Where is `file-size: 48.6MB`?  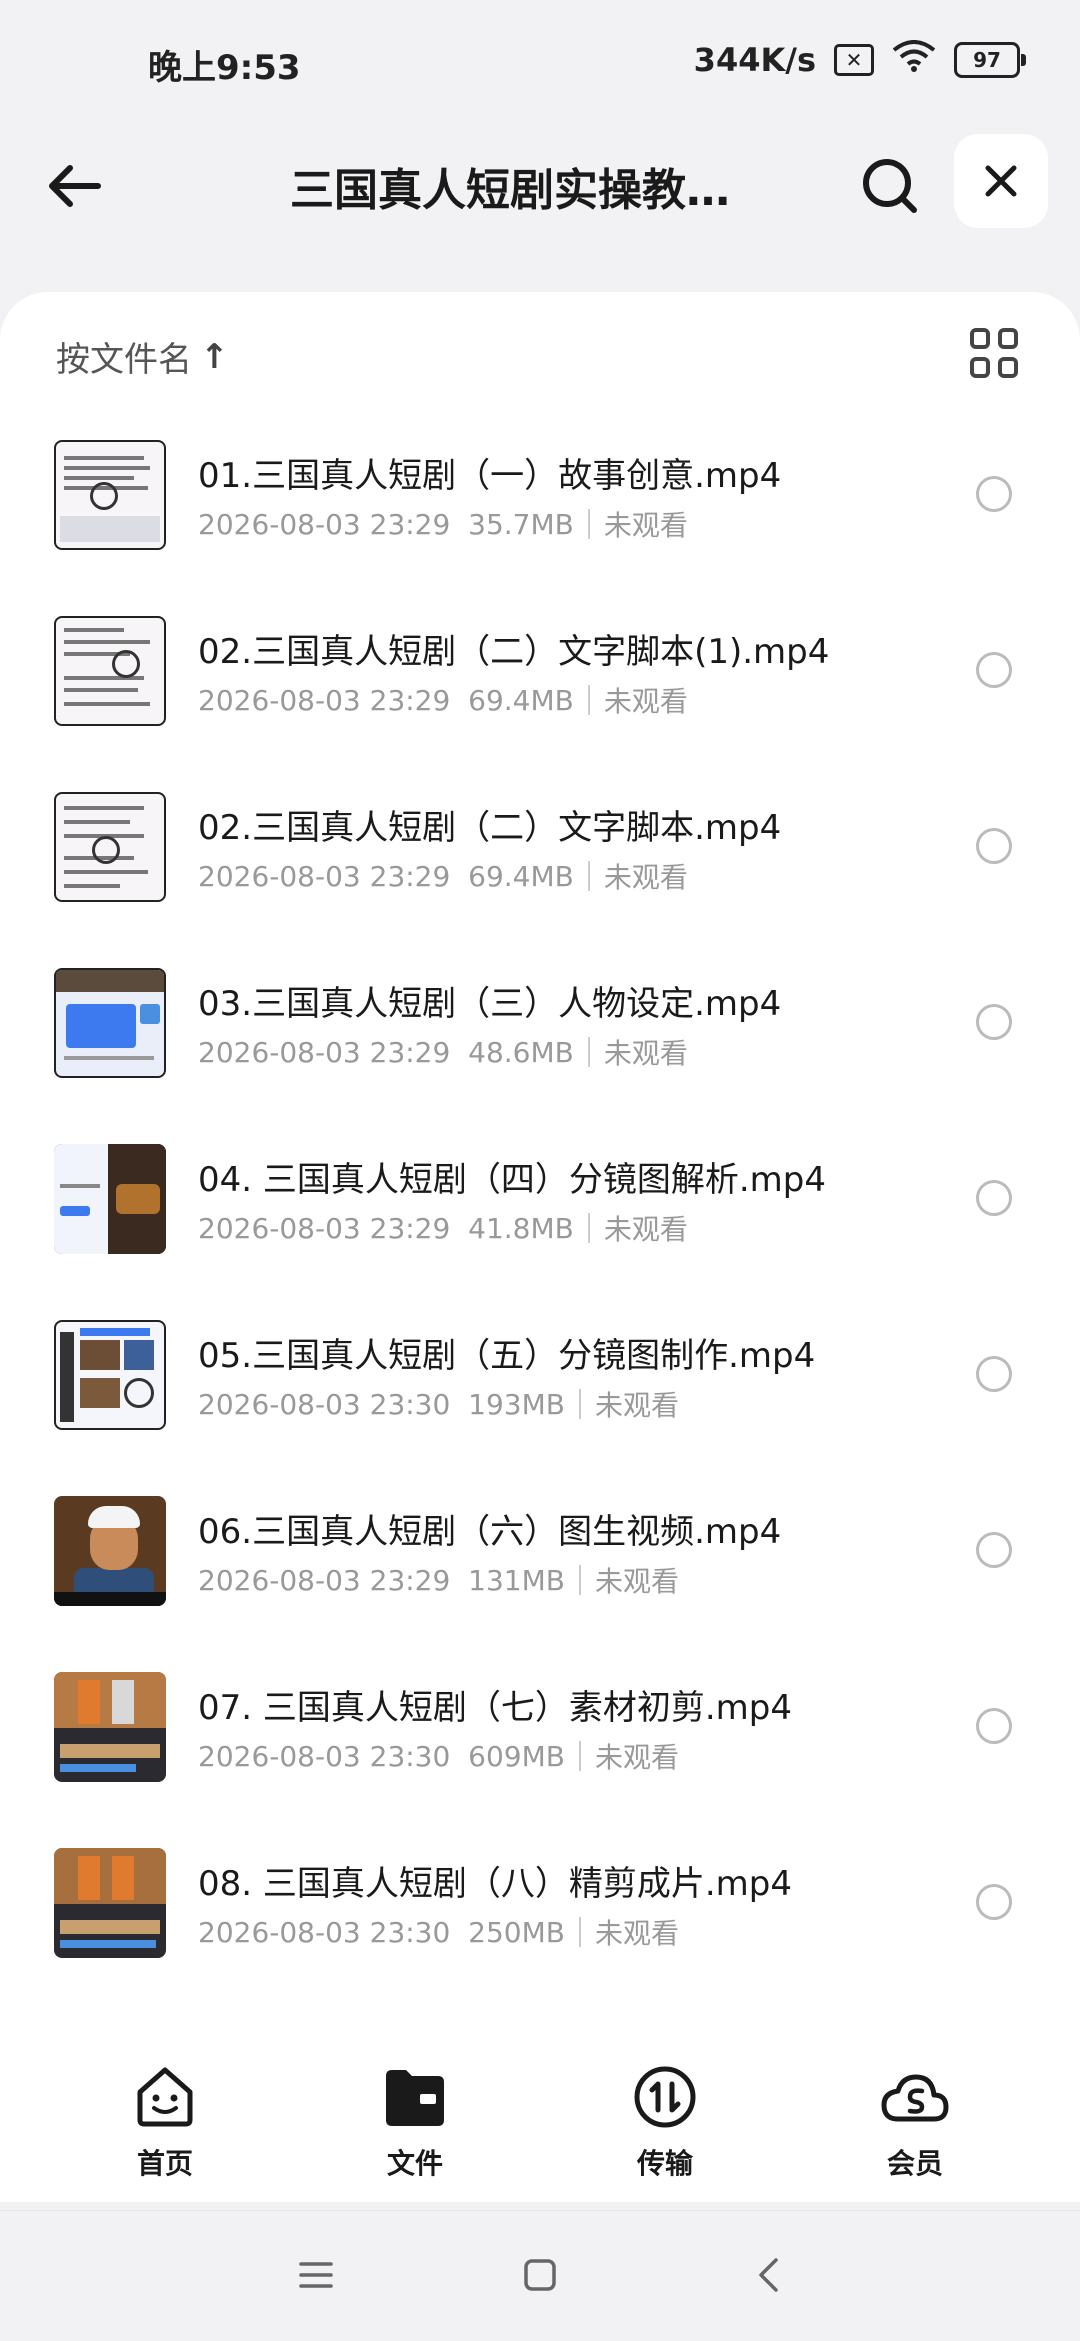 file-size: 48.6MB is located at coordinates (521, 1052).